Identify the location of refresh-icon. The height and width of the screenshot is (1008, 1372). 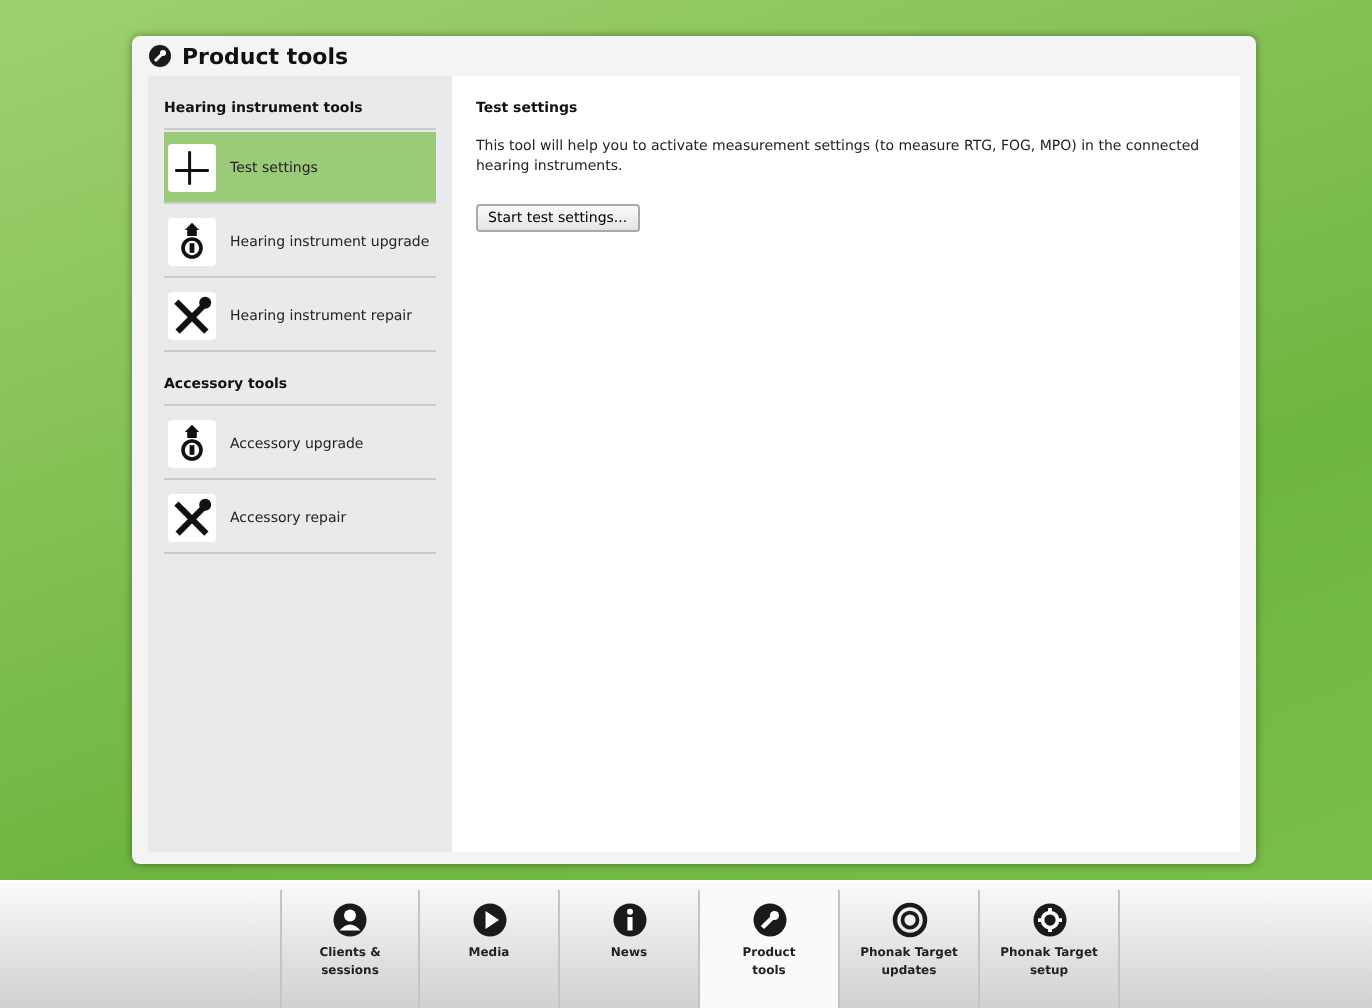
(909, 920).